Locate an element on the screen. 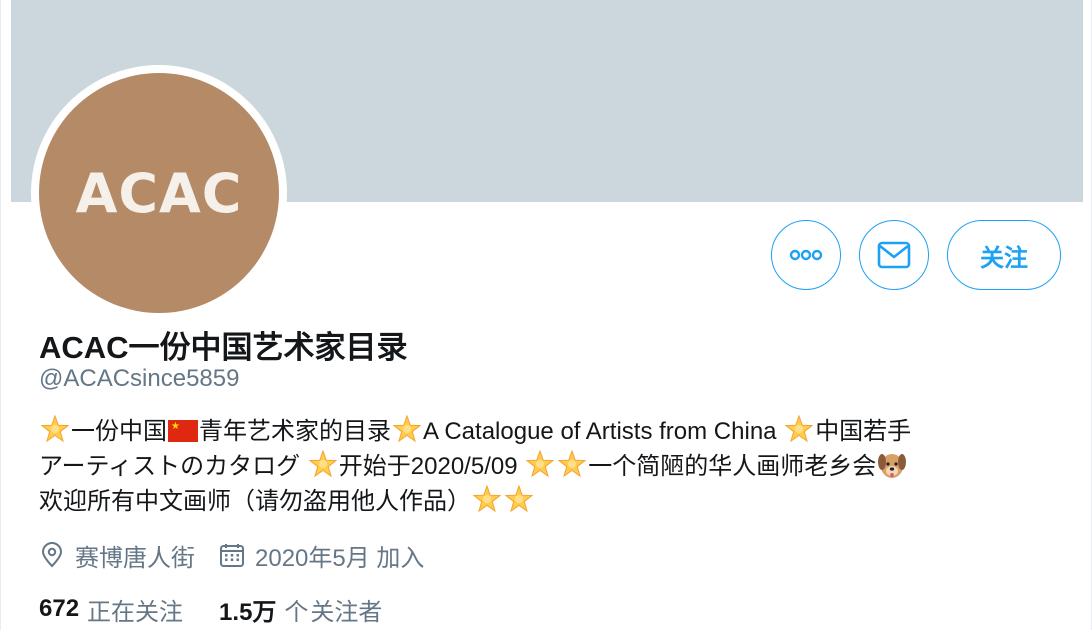 This screenshot has height=630, width=1092. location-text: 赛博唐人街 is located at coordinates (135, 558).